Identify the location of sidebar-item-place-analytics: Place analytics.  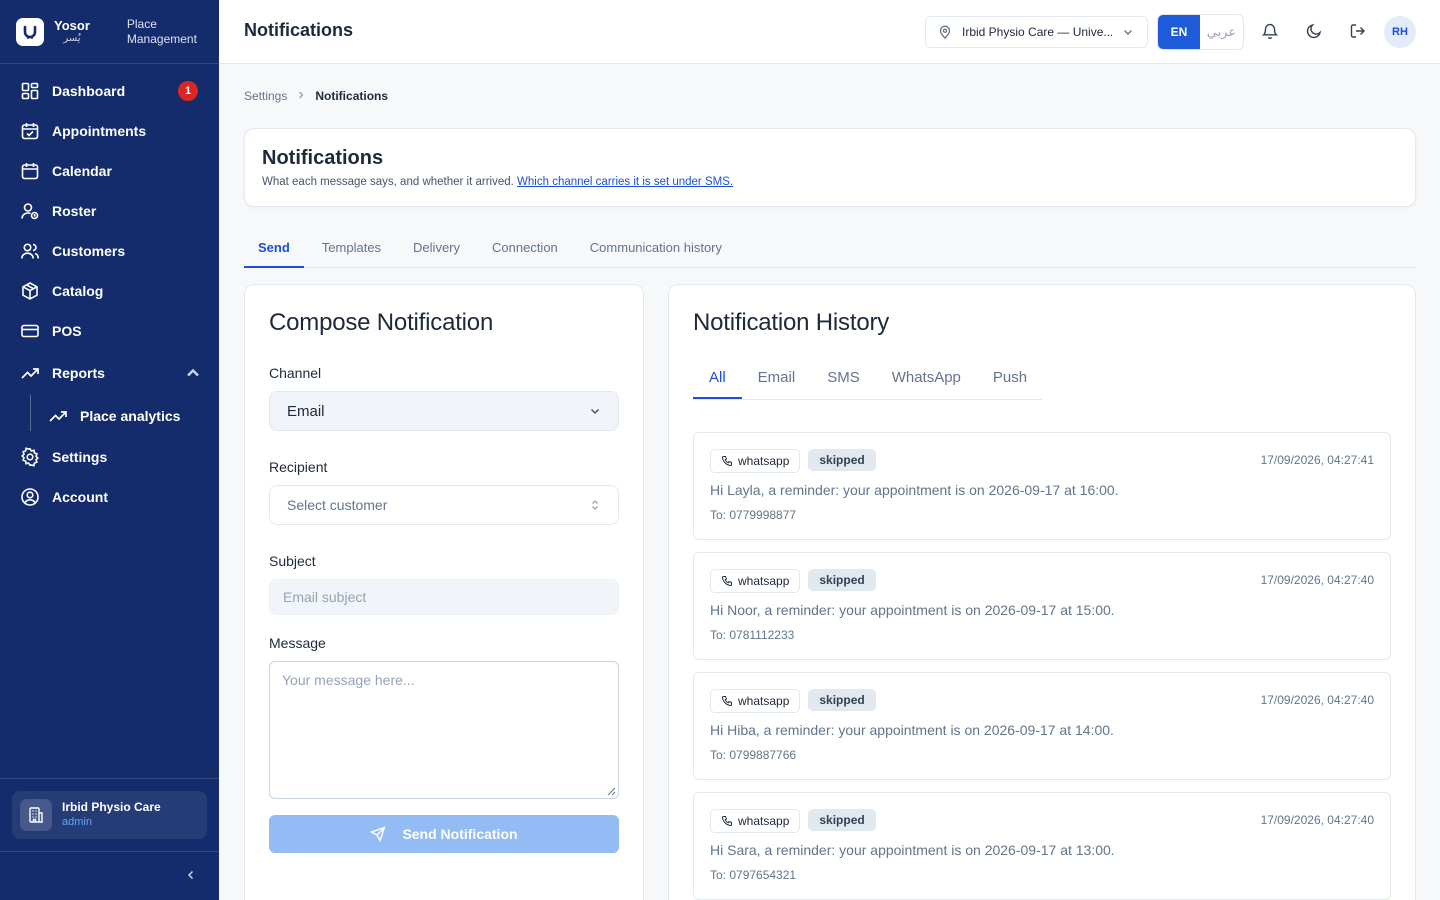
(109, 416).